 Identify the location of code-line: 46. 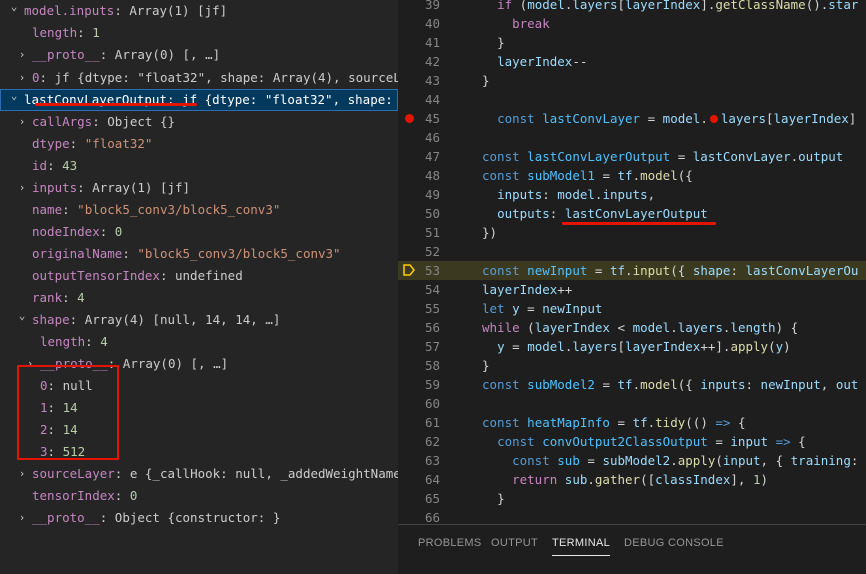
(632, 137).